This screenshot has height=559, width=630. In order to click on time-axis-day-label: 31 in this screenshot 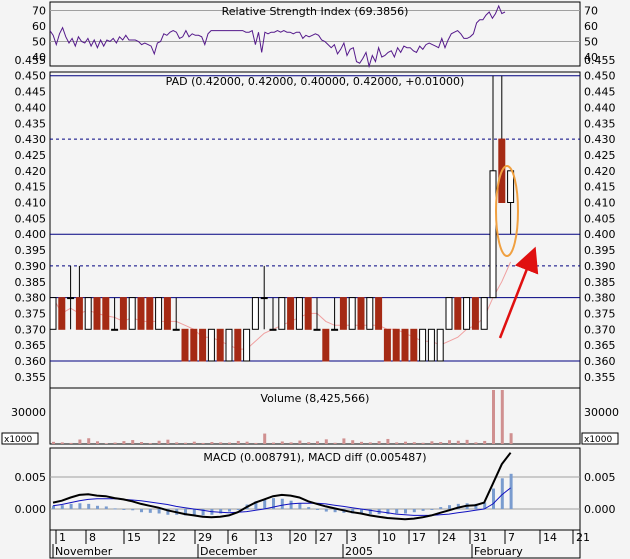, I will do `click(480, 537)`.